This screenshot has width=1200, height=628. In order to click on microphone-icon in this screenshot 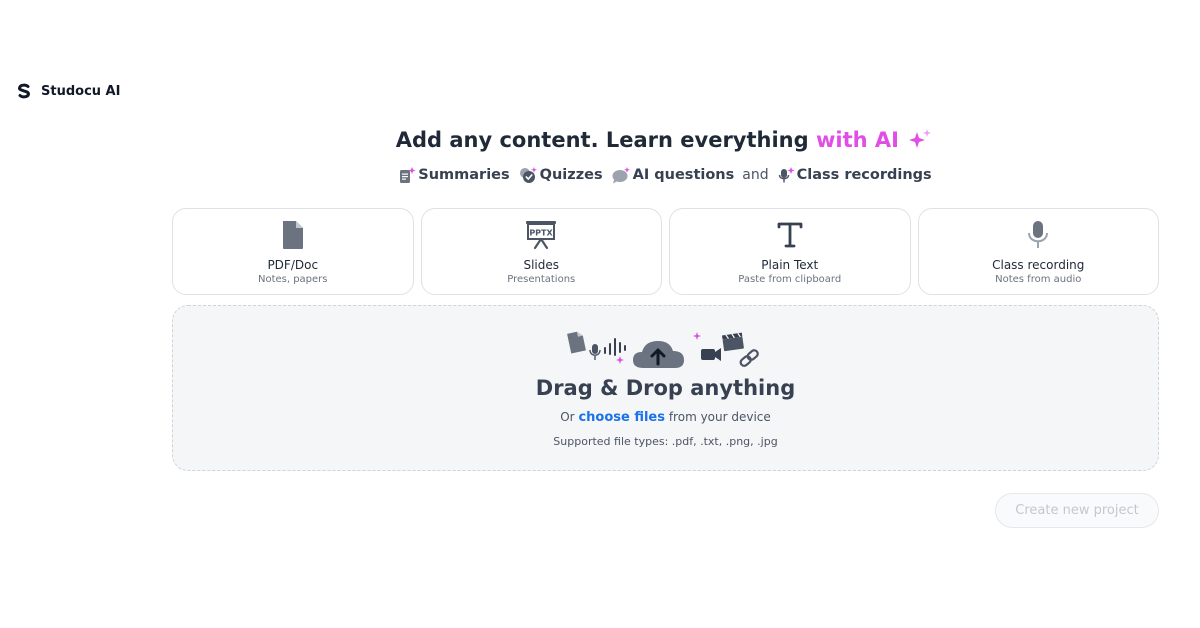, I will do `click(1038, 234)`.